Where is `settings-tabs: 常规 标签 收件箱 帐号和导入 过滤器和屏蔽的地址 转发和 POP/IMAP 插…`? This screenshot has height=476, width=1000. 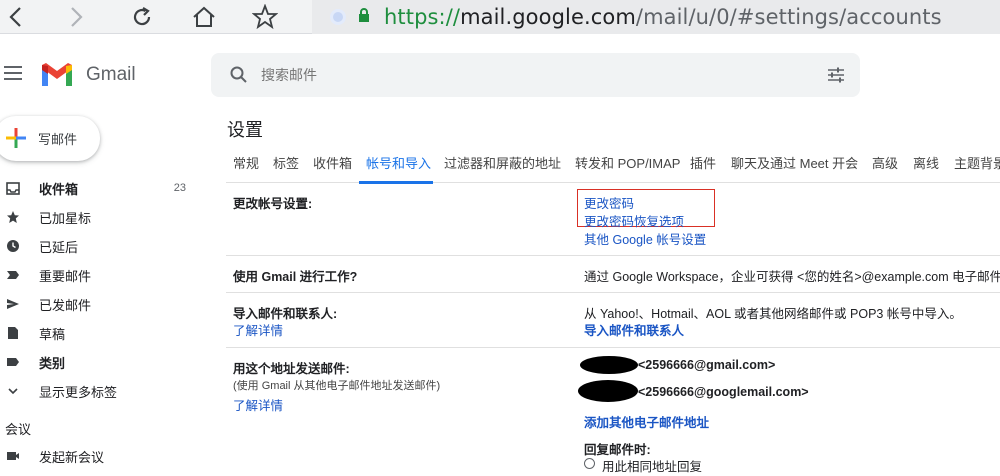
settings-tabs: 常规 标签 收件箱 帐号和导入 过滤器和屏蔽的地址 转发和 POP/IMAP 插… is located at coordinates (613, 164).